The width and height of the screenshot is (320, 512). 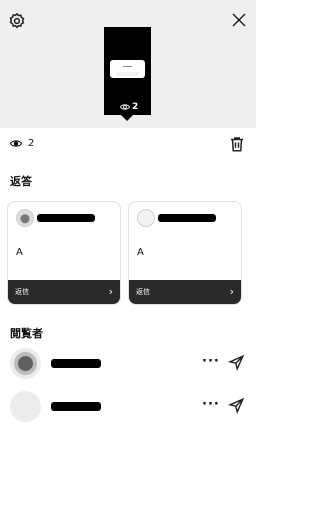 What do you see at coordinates (127, 118) in the screenshot?
I see `thumbnail-pointer` at bounding box center [127, 118].